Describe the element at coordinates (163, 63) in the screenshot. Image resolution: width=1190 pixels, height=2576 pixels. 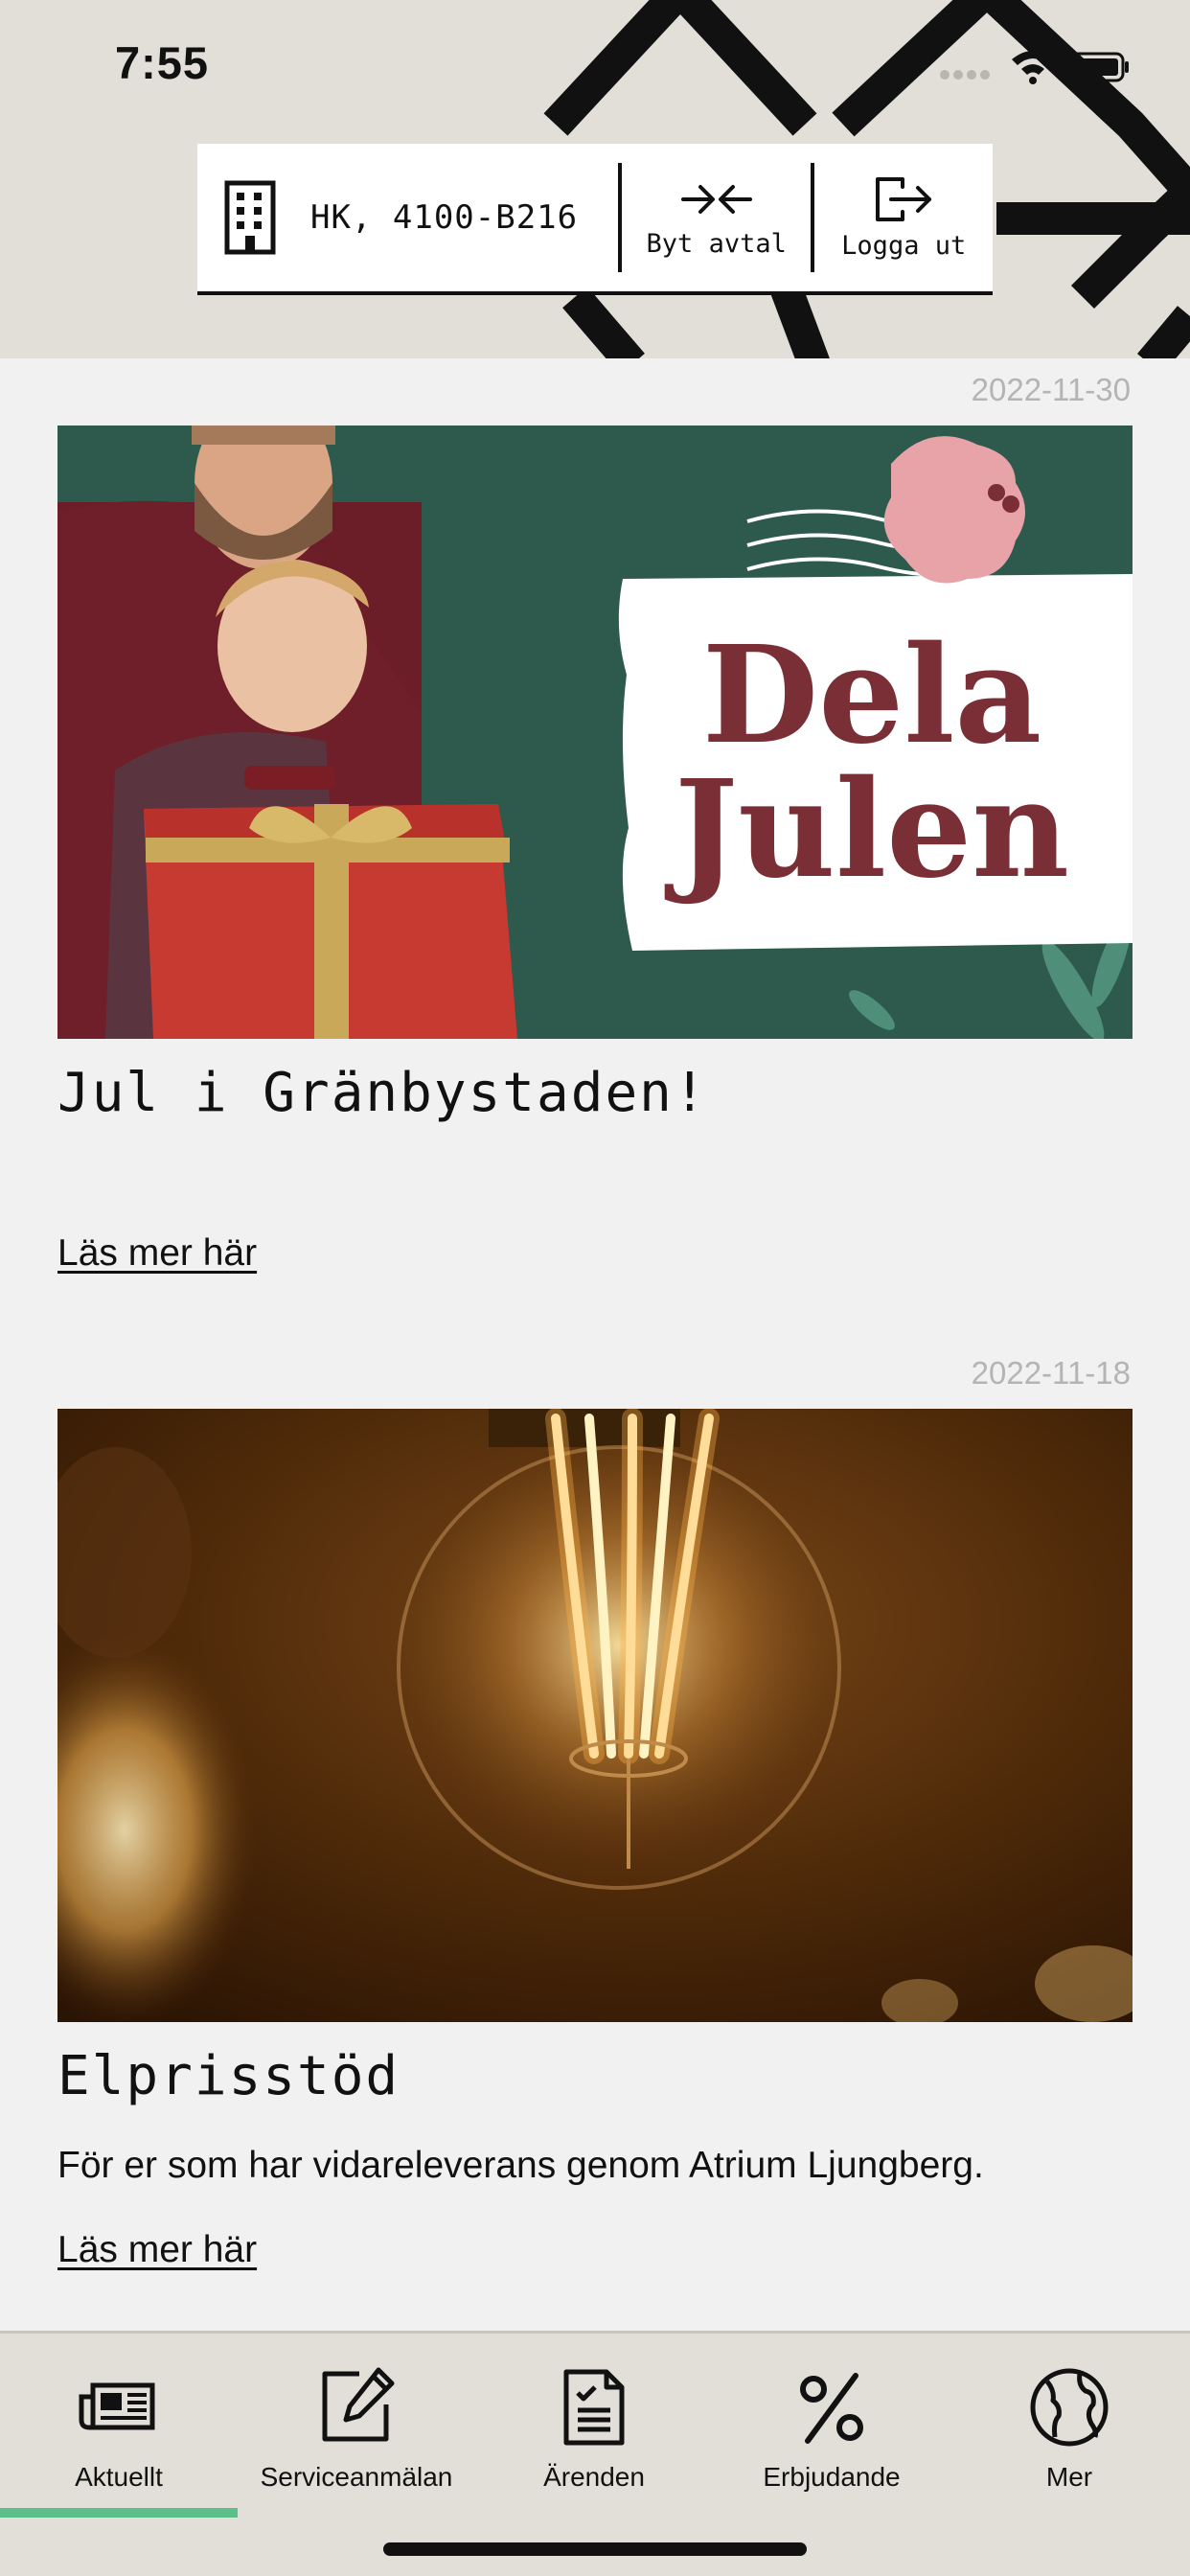
I see `status-time: 7:55` at that location.